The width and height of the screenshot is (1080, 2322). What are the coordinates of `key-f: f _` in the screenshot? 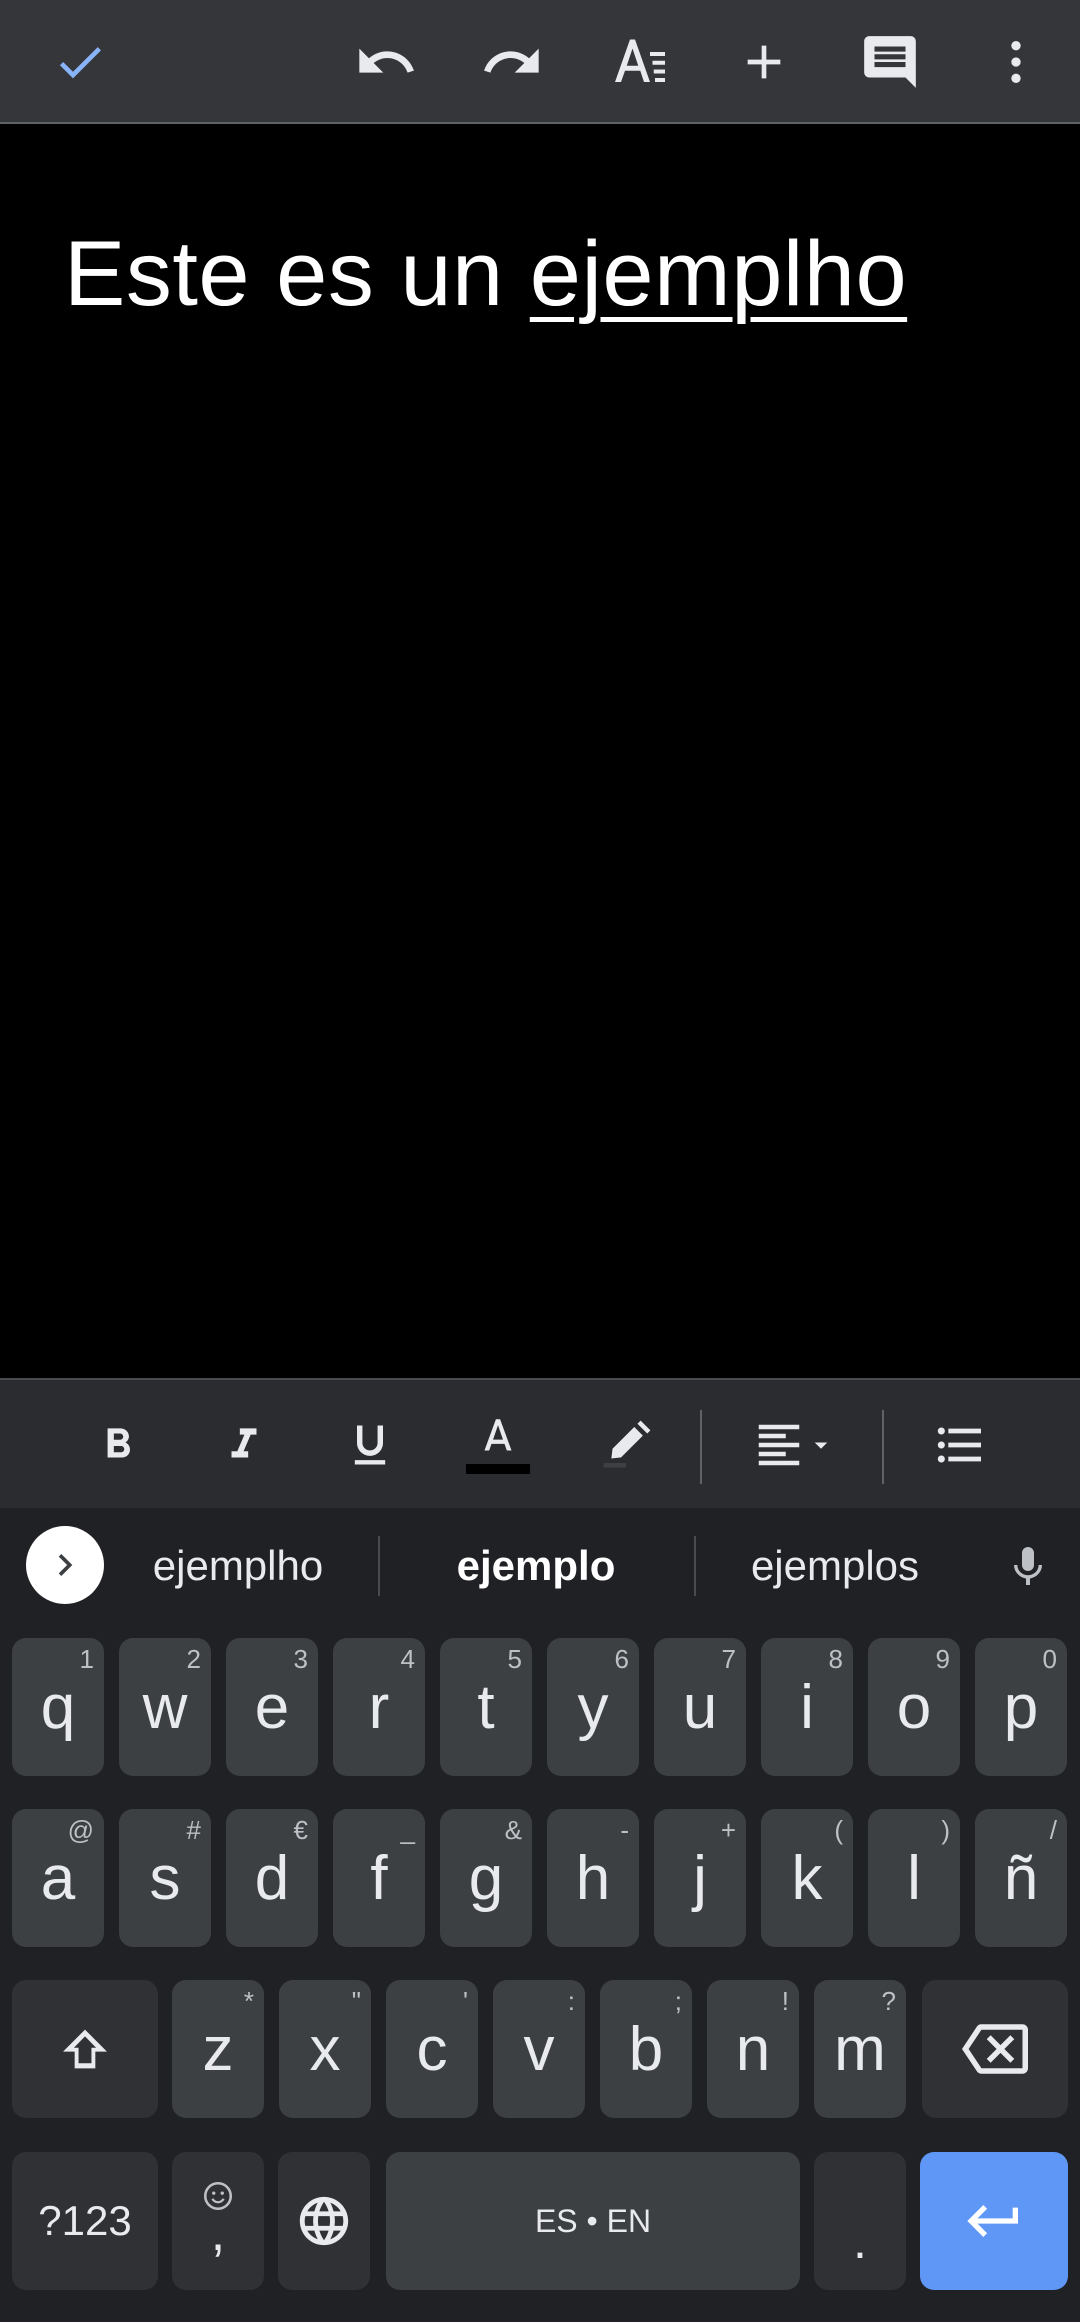 It's located at (379, 1878).